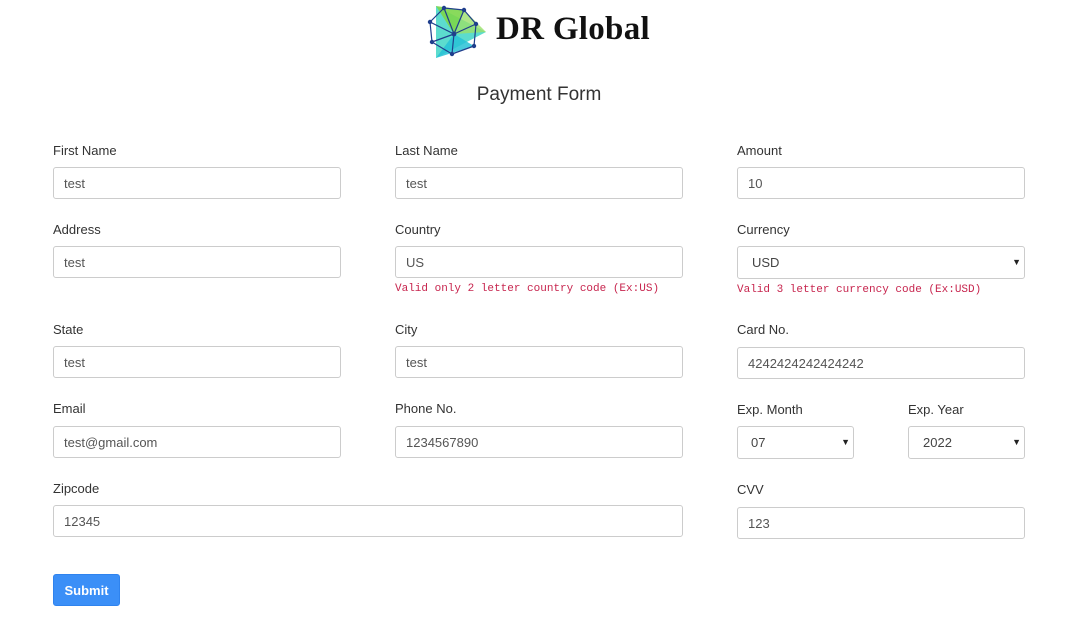  What do you see at coordinates (539, 94) in the screenshot?
I see `page-title: Payment Form` at bounding box center [539, 94].